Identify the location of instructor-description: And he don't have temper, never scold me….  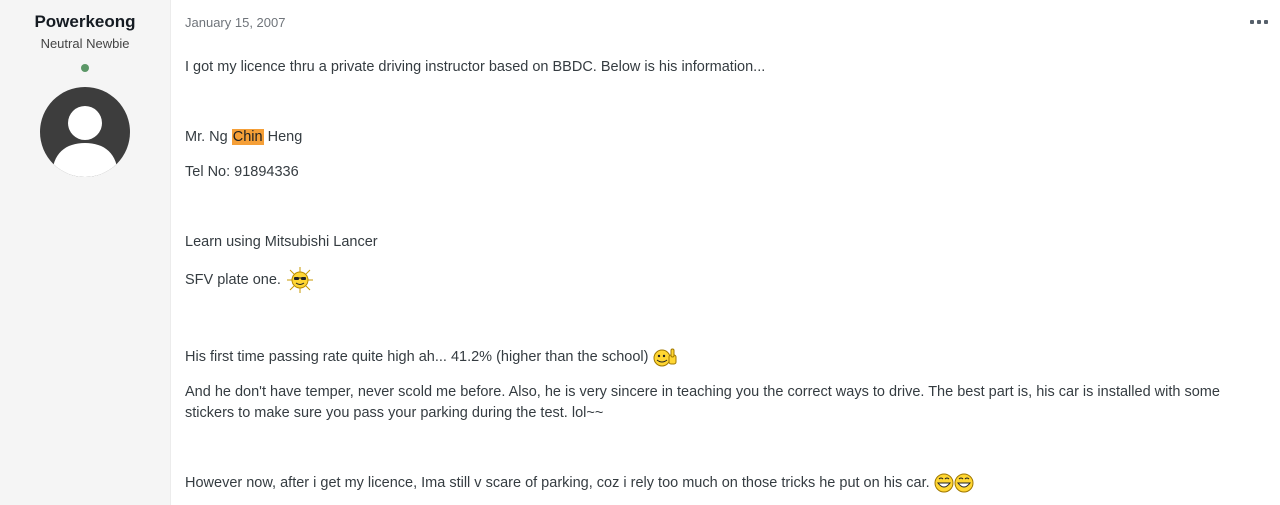
(702, 402).